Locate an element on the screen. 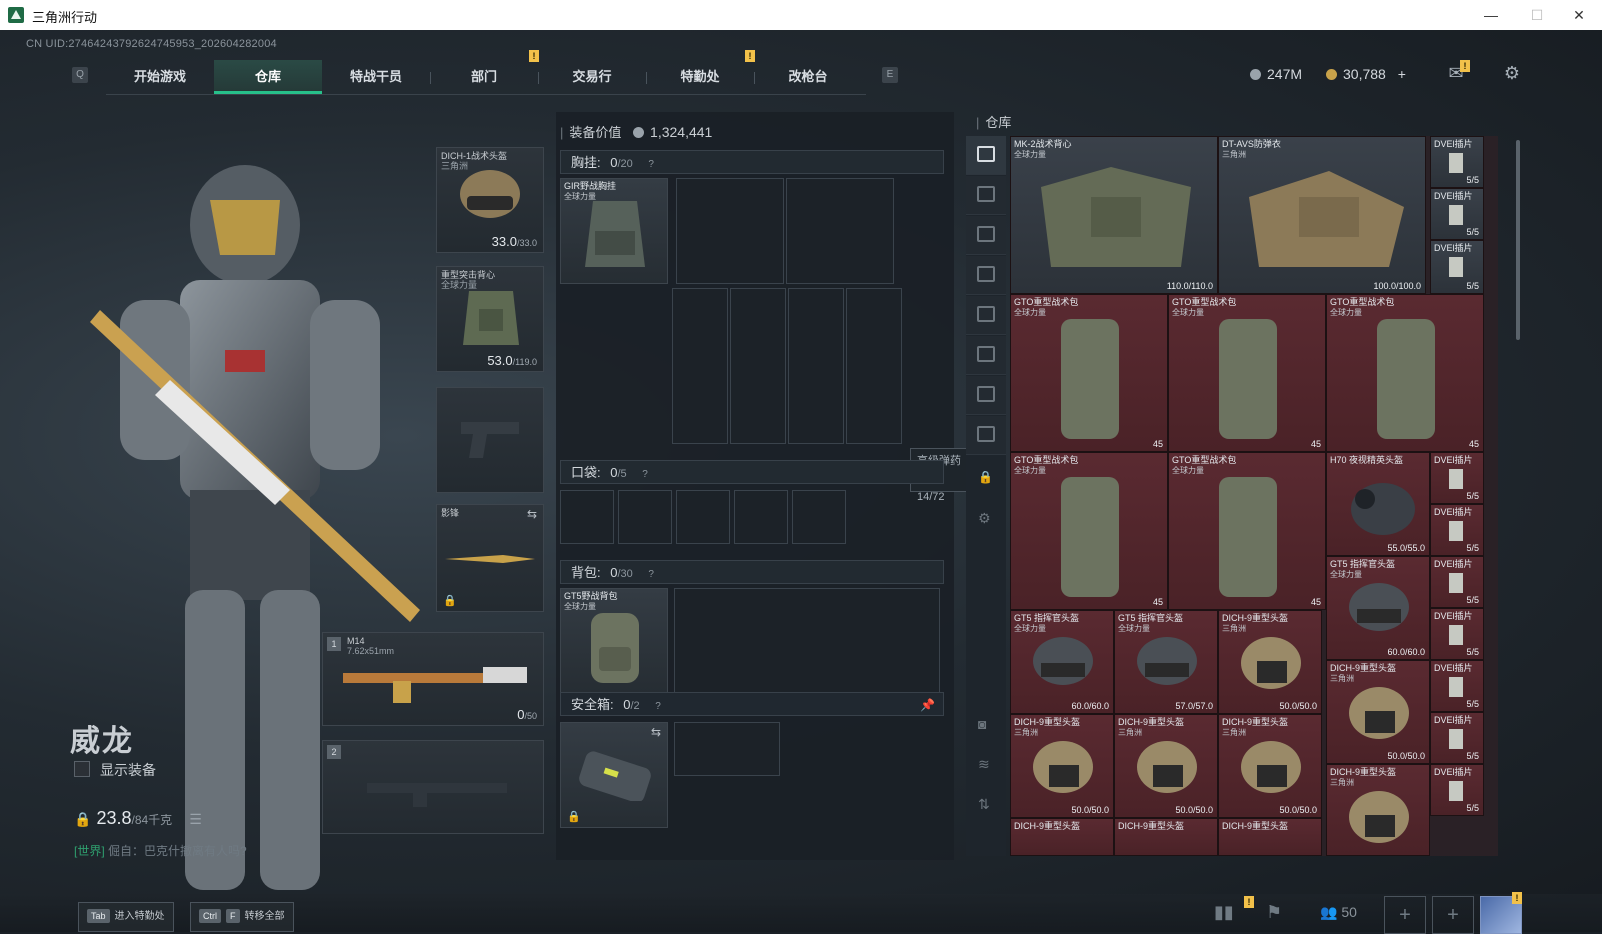 The width and height of the screenshot is (1602, 934). tab-special-ops: 特勤处 is located at coordinates (700, 77).